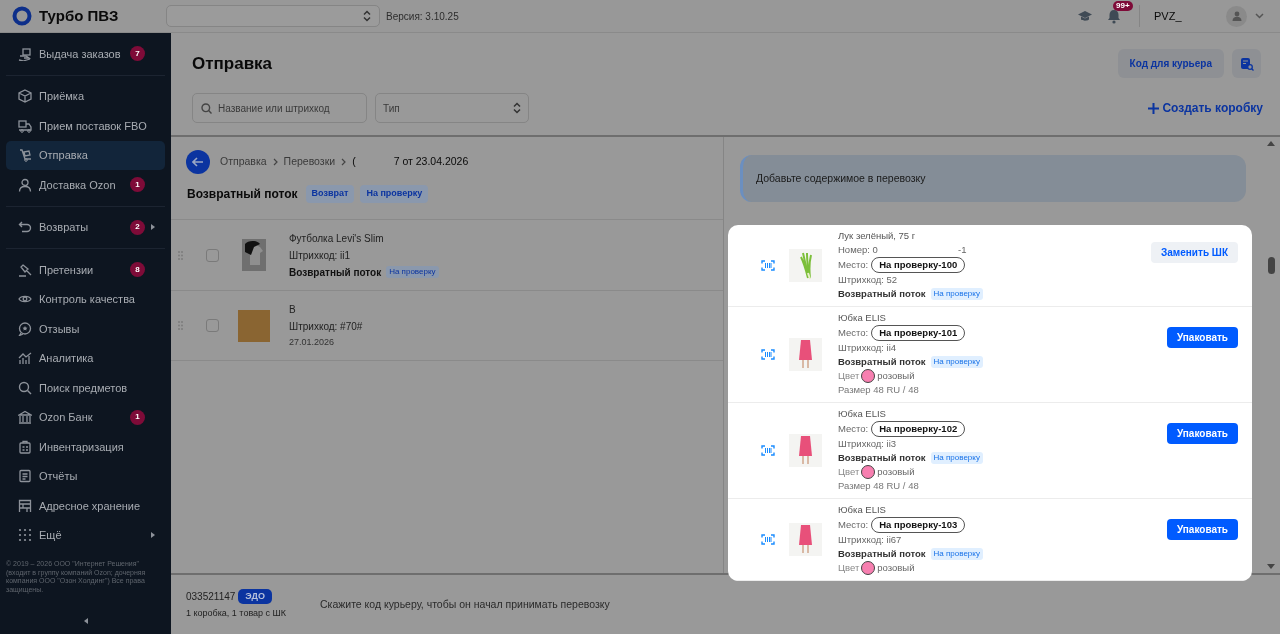 This screenshot has width=1280, height=634. I want to click on sidebar-item: Отправка, so click(85, 155).